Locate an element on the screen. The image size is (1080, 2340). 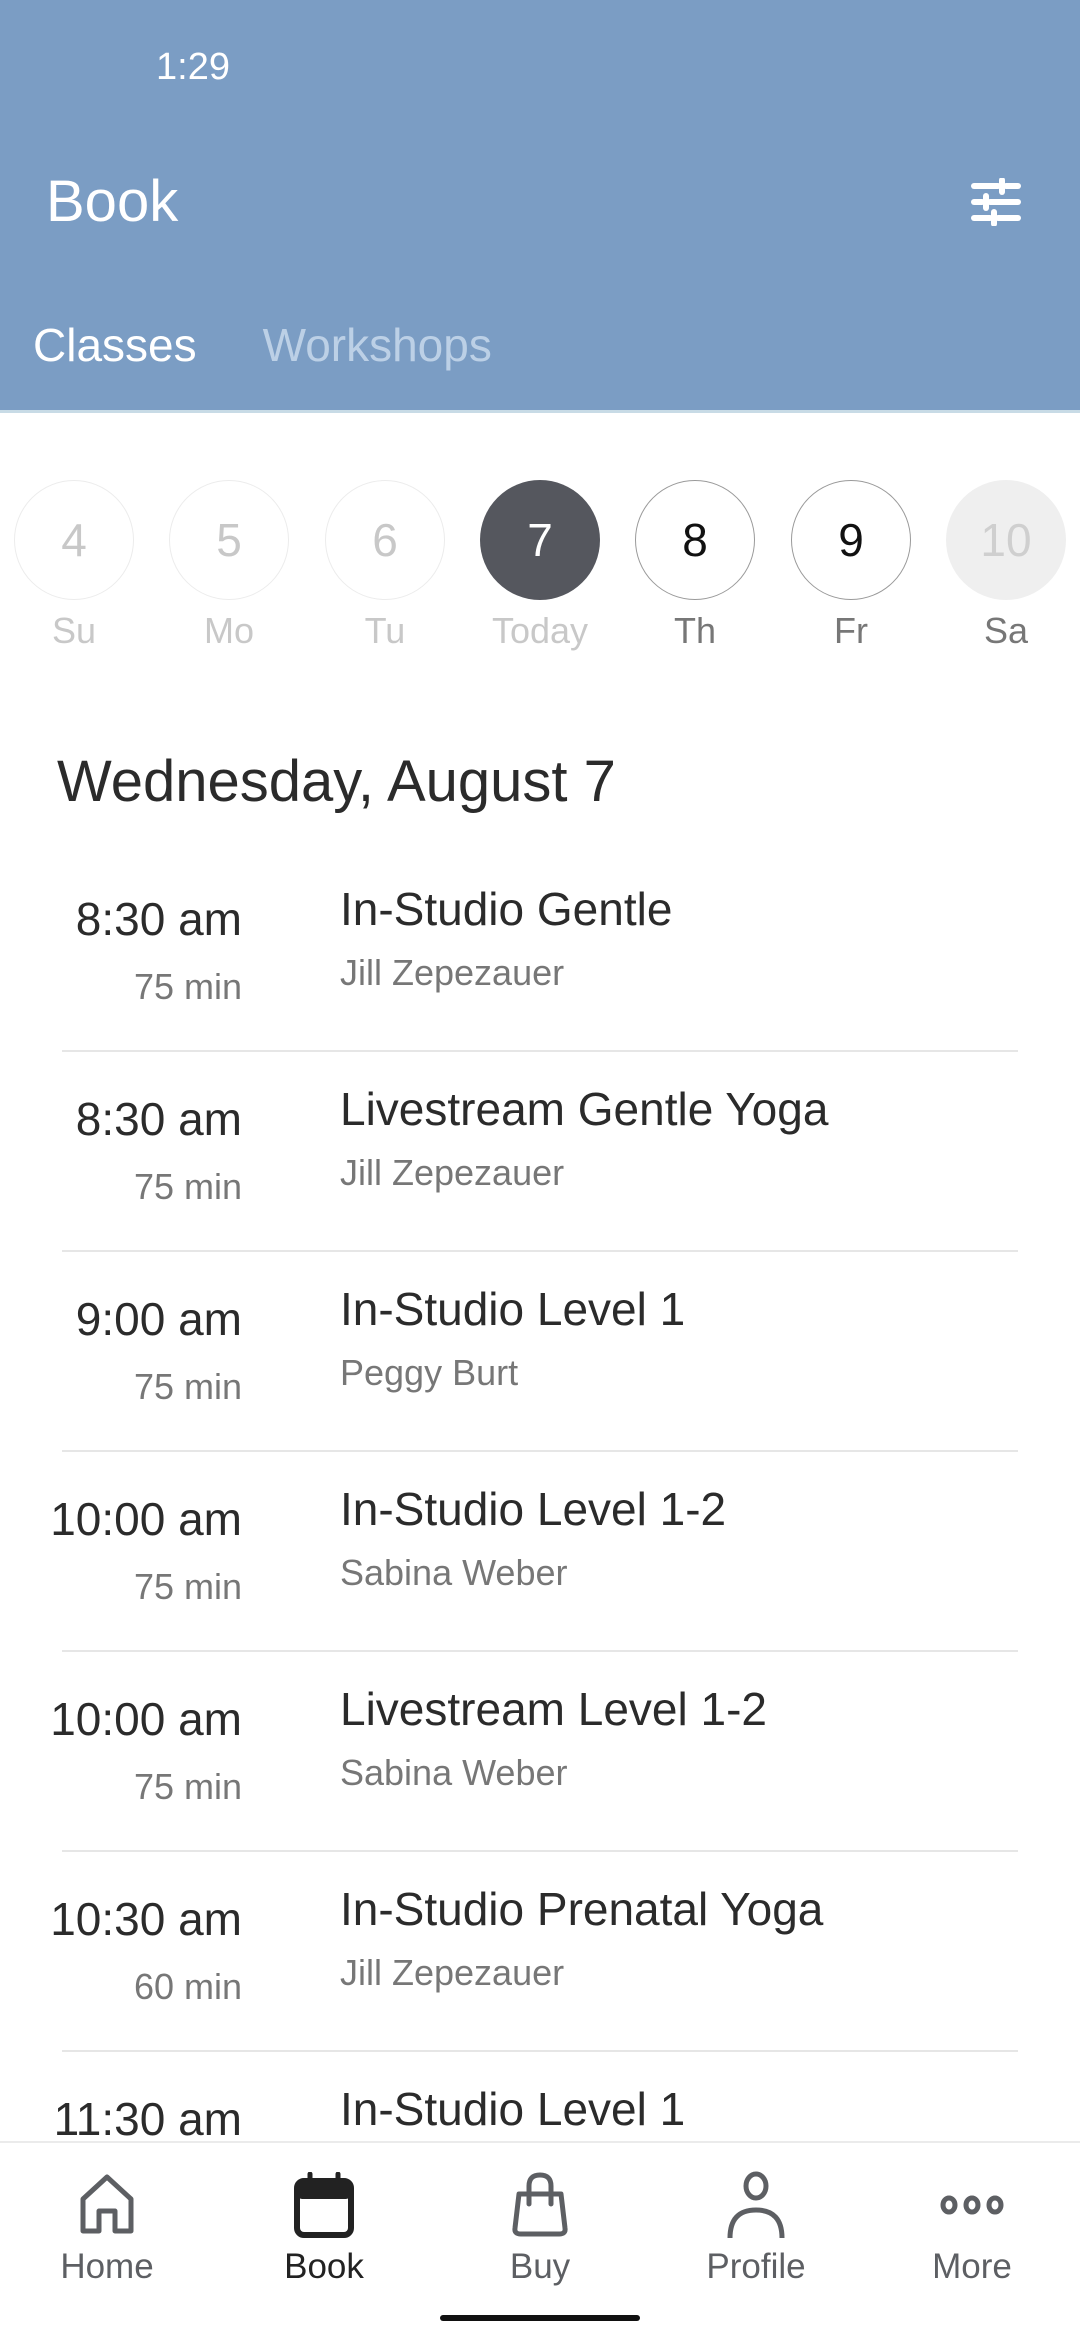
nav-buy: Buy is located at coordinates (540, 2226).